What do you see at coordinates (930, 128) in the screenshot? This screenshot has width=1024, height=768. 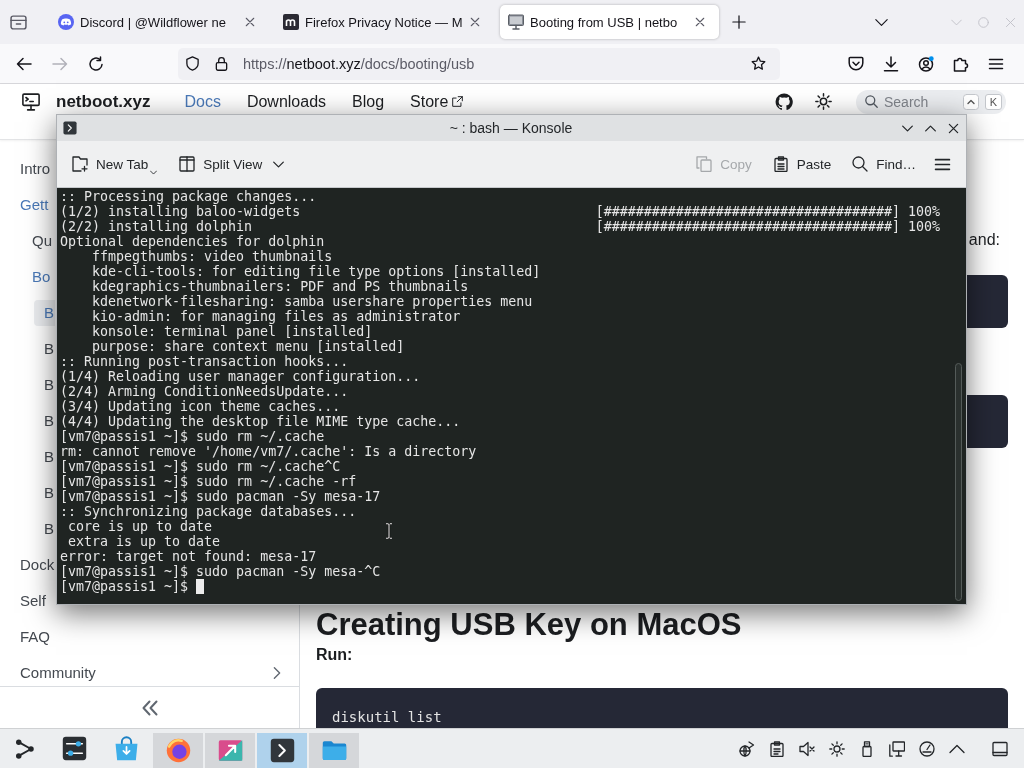 I see `maximize-icon` at bounding box center [930, 128].